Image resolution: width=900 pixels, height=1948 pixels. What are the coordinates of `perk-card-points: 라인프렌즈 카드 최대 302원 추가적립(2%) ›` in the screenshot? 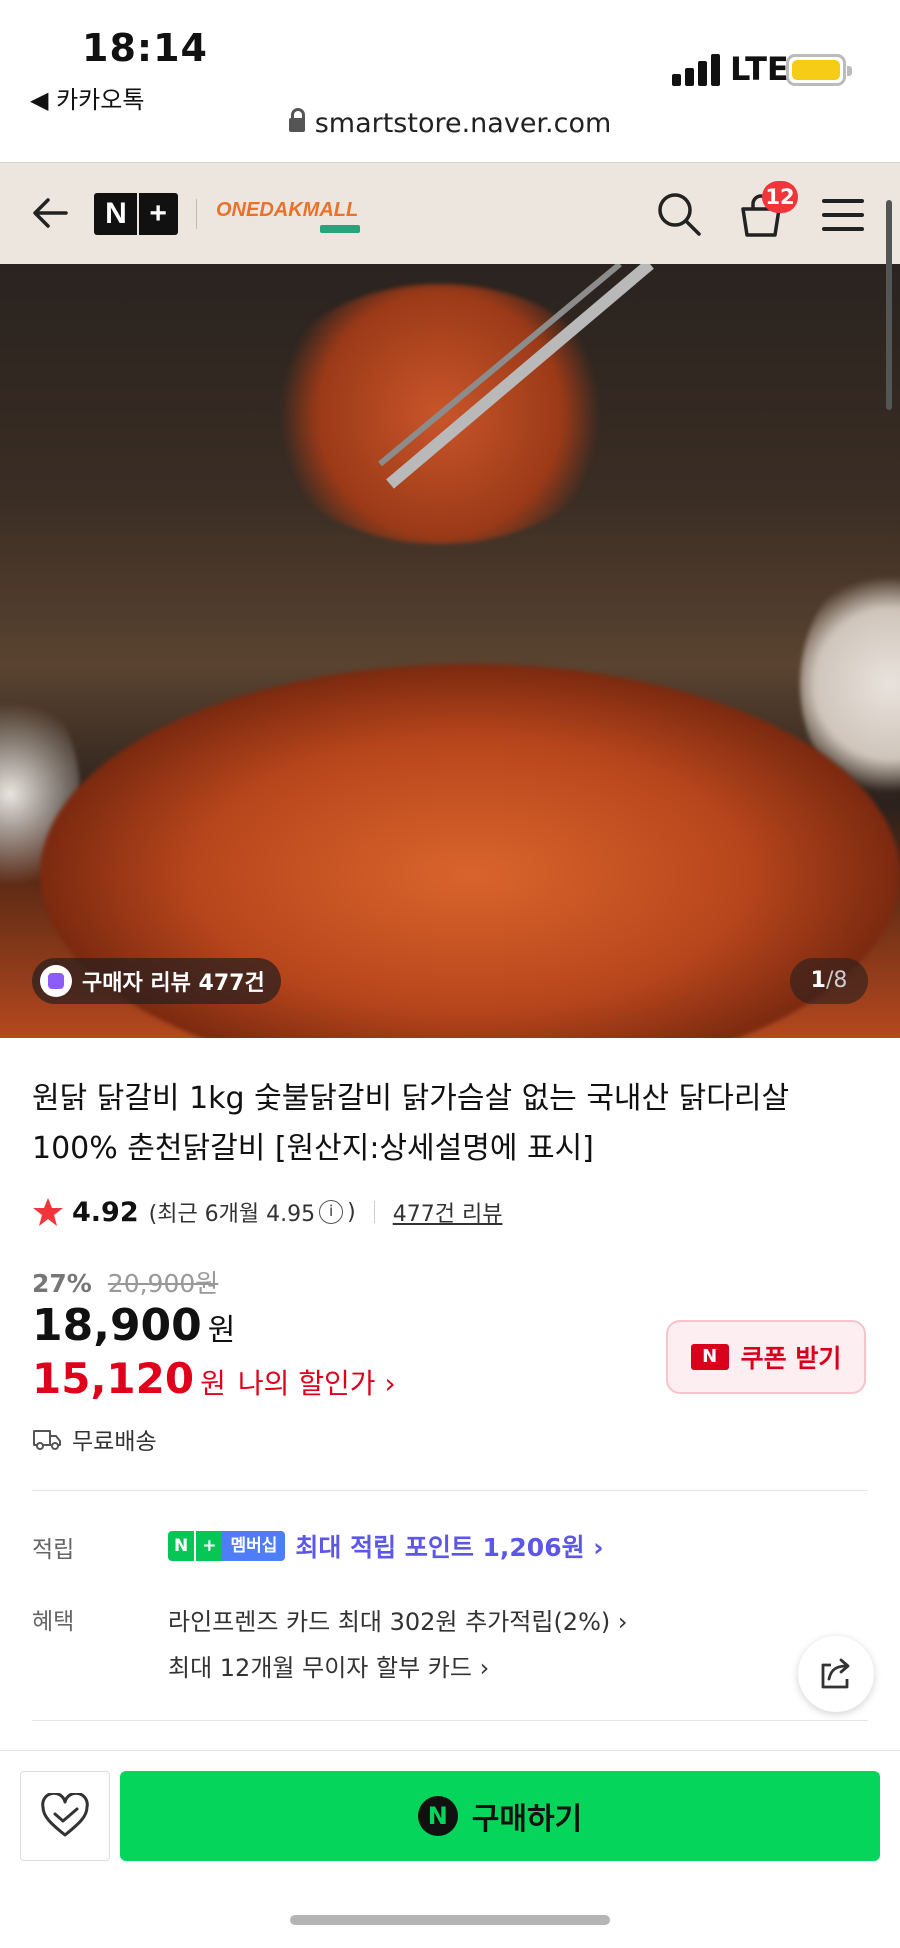 It's located at (397, 1619).